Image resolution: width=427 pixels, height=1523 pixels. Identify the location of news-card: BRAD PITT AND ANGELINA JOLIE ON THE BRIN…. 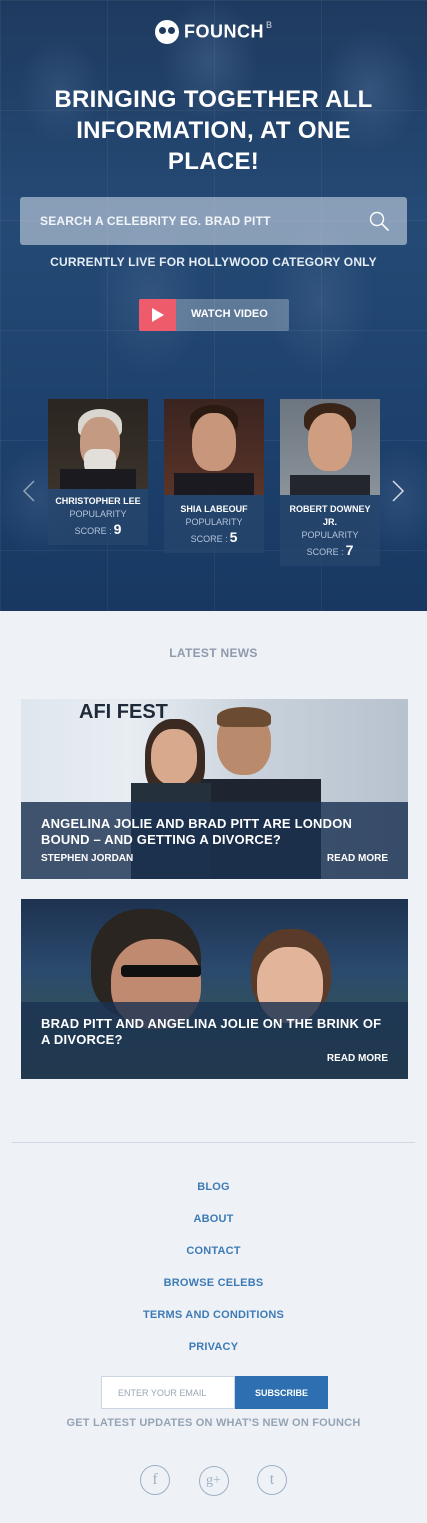
(214, 989).